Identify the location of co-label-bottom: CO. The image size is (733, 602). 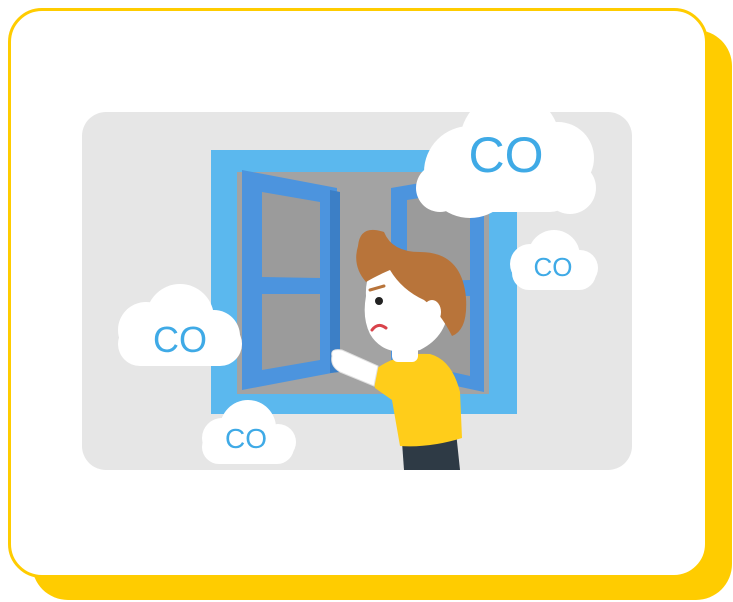
(246, 438).